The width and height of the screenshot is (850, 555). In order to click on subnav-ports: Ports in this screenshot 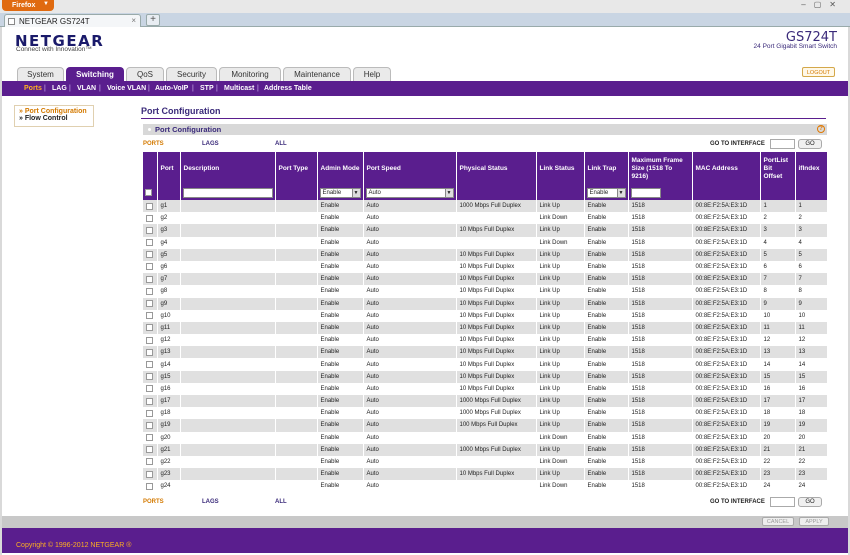, I will do `click(33, 88)`.